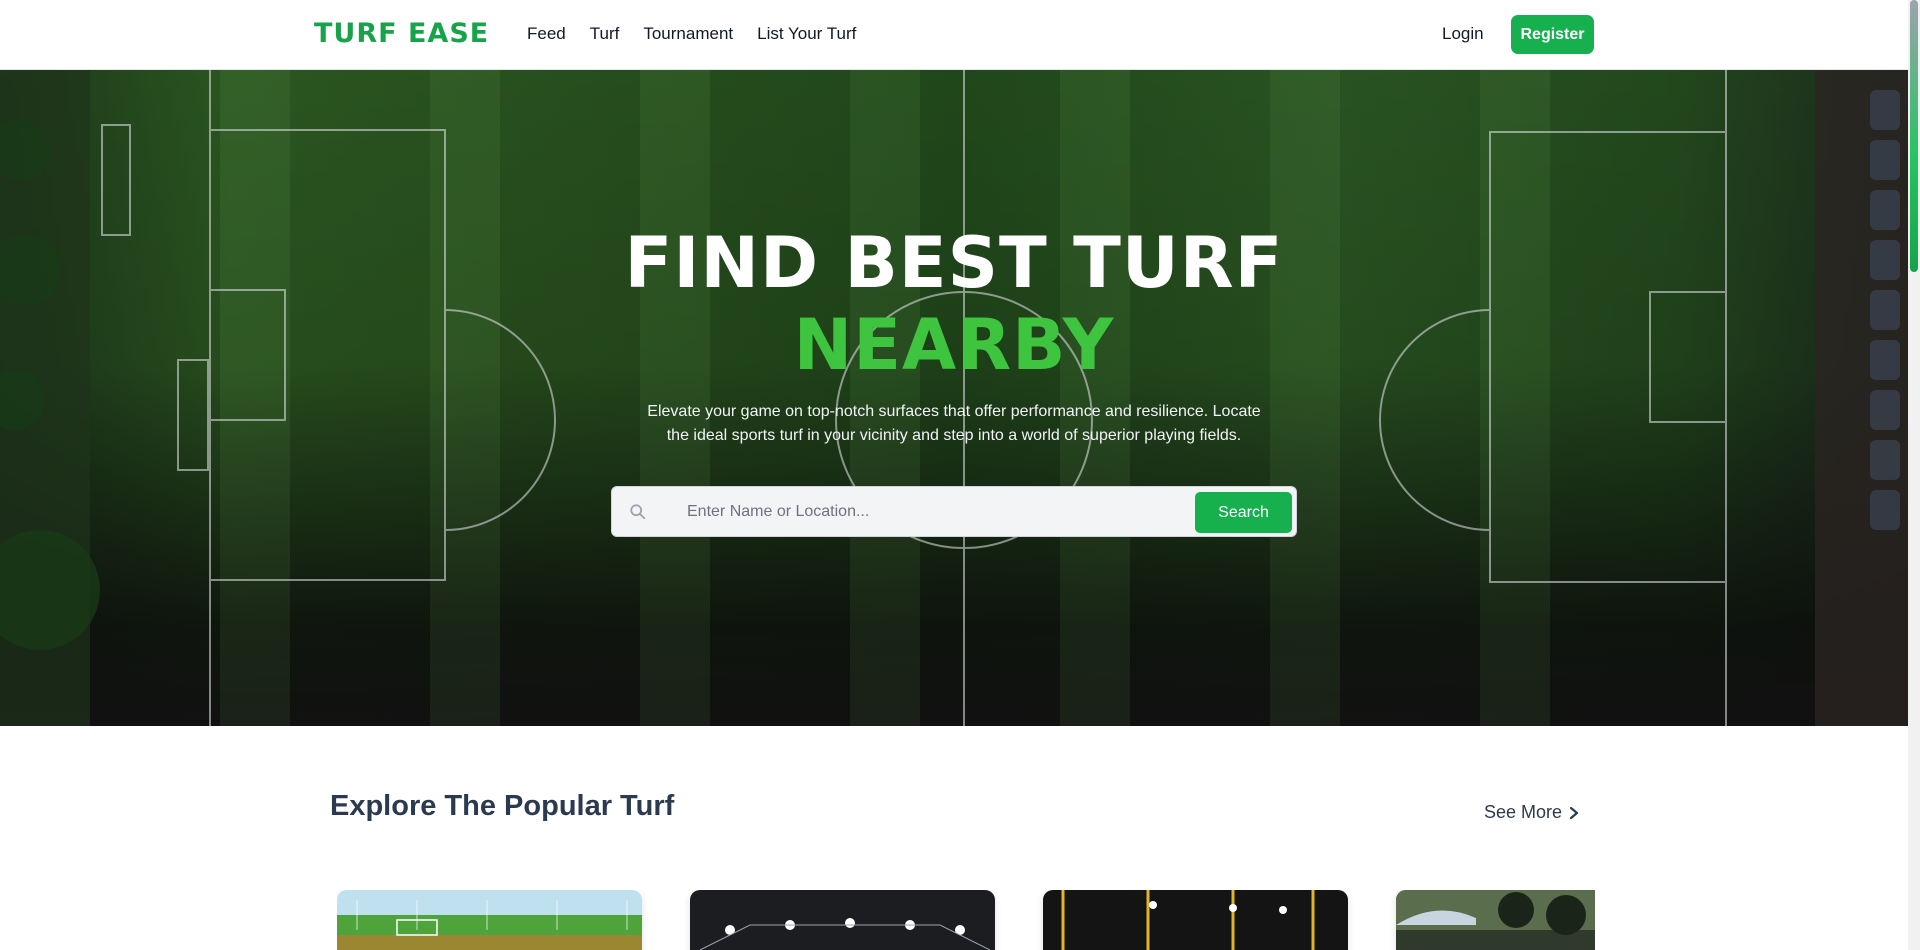 Image resolution: width=1920 pixels, height=950 pixels. I want to click on nav-link-list-your-turf: List Your Turf, so click(806, 34).